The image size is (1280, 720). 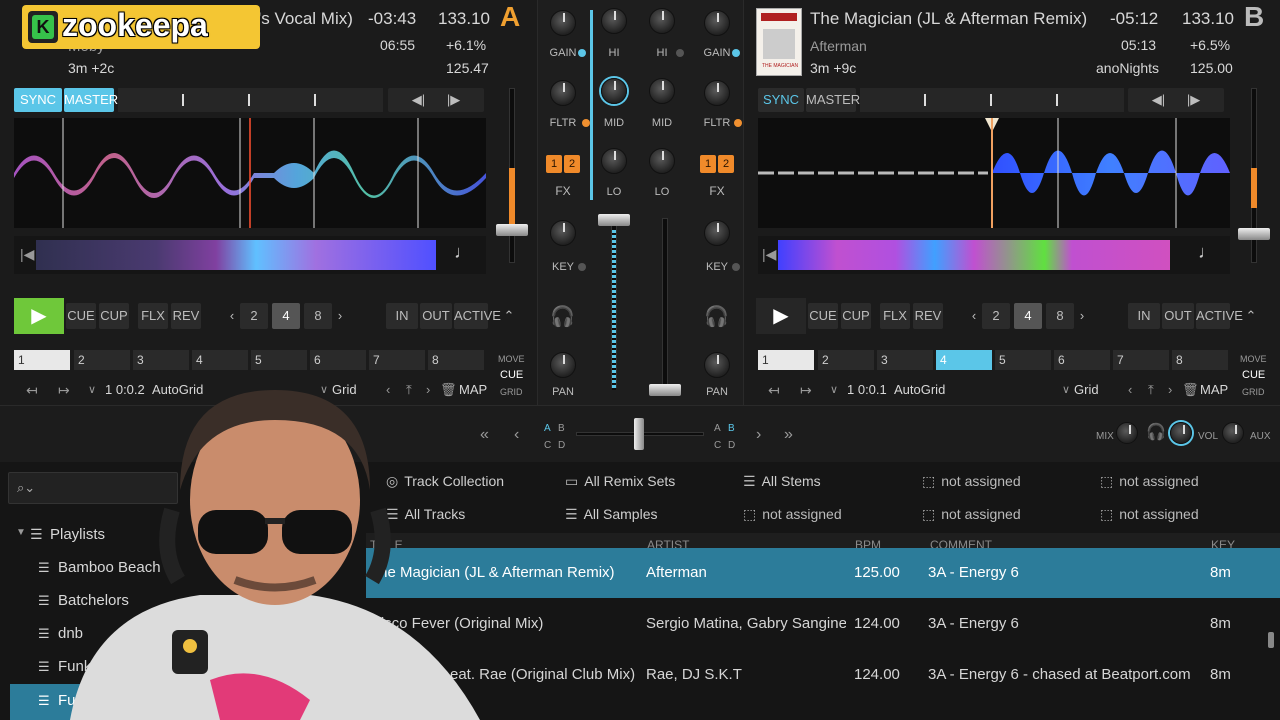 What do you see at coordinates (731, 446) in the screenshot?
I see `xfader-assign-d-right: D` at bounding box center [731, 446].